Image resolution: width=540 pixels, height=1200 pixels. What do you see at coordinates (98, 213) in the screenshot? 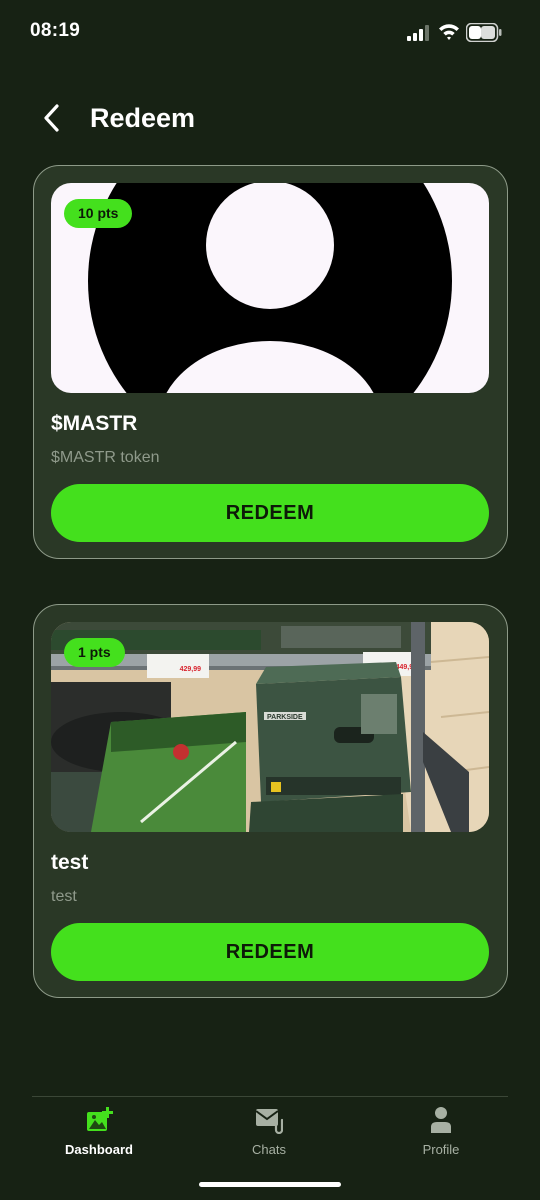
I see `points-badge: 10 pts` at bounding box center [98, 213].